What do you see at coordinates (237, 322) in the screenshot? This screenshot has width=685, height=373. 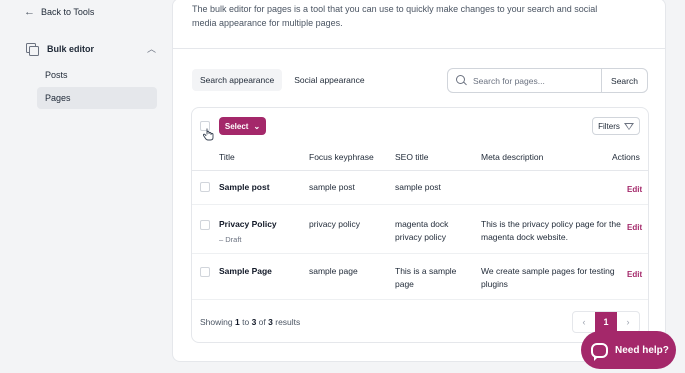 I see `results-range-start: 1` at bounding box center [237, 322].